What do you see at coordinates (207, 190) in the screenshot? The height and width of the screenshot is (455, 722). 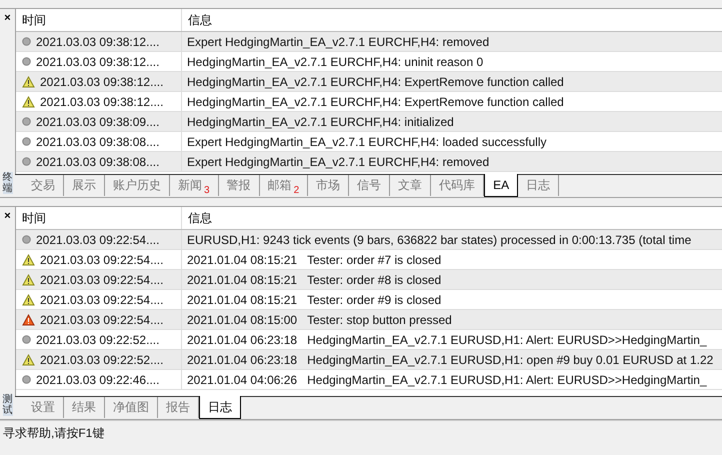 I see `tab-count: 3` at bounding box center [207, 190].